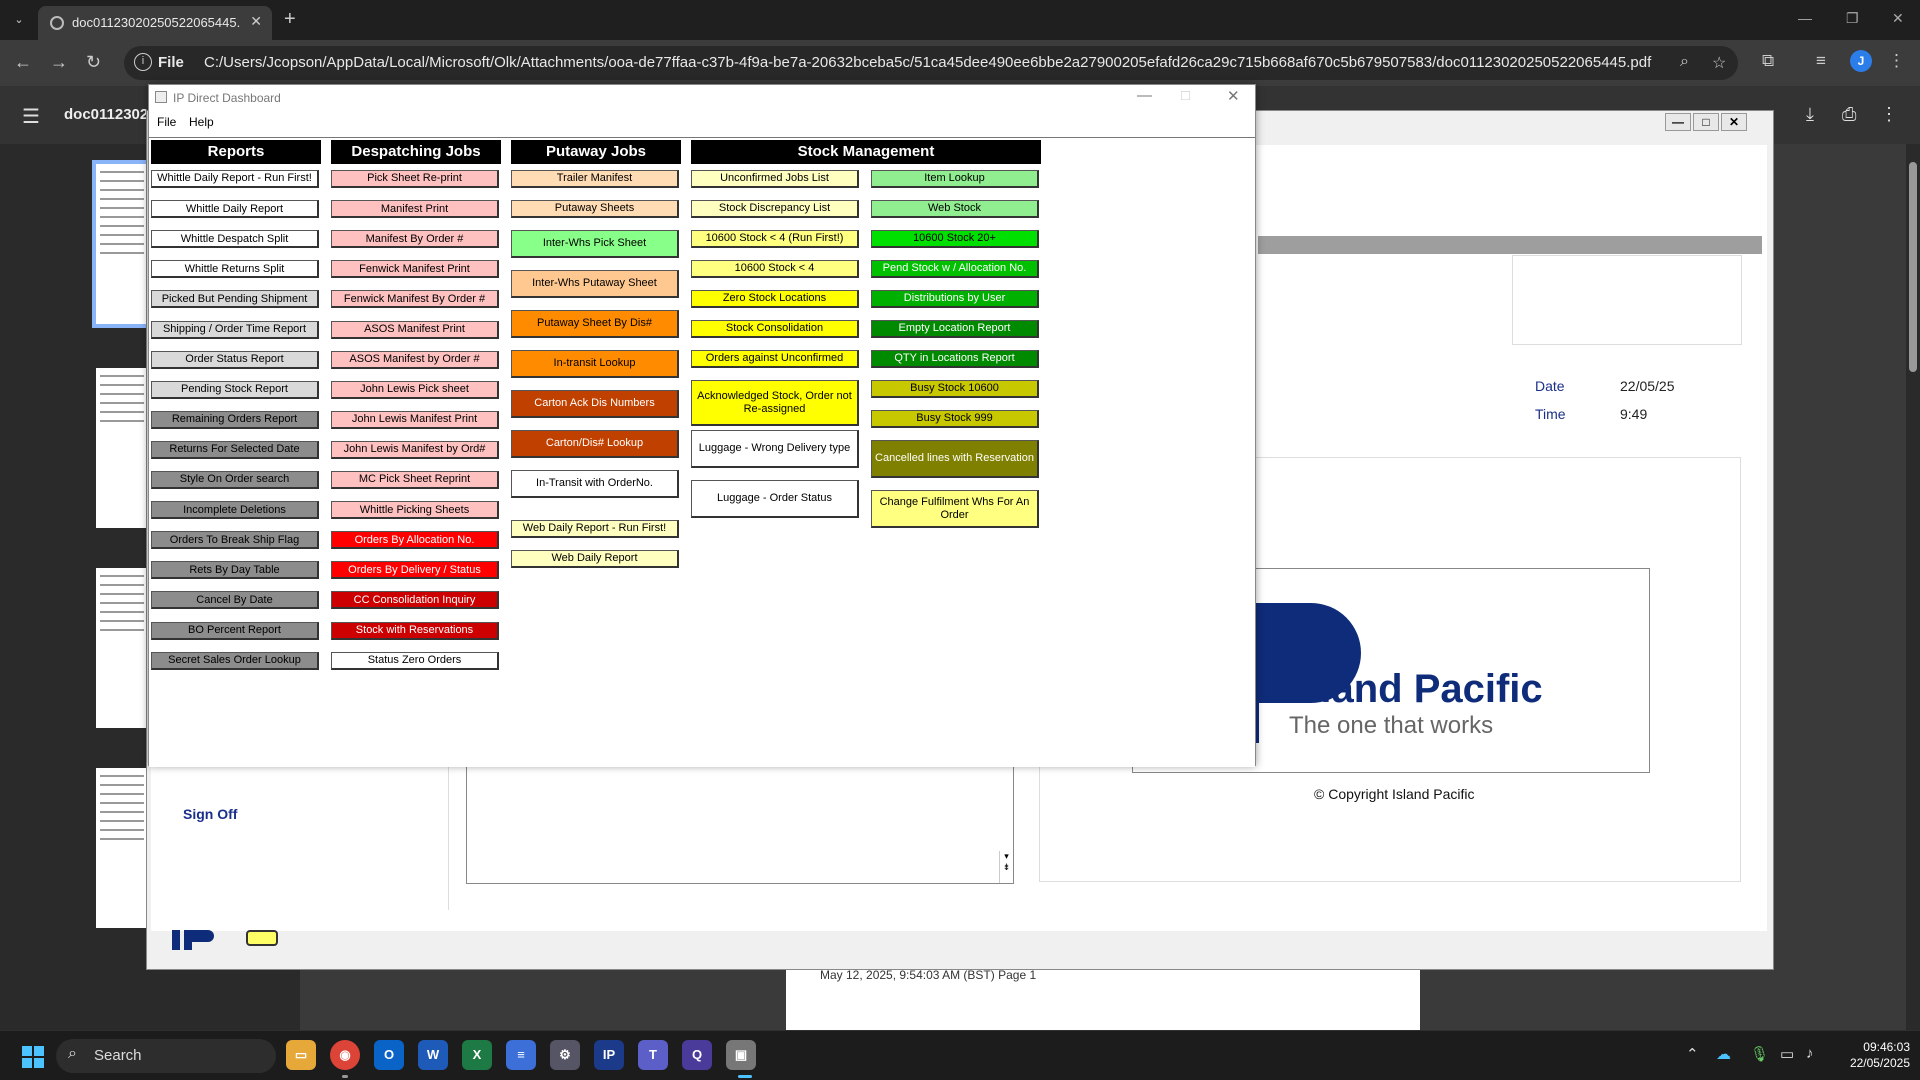 This screenshot has height=1080, width=1920. What do you see at coordinates (31, 116) in the screenshot?
I see `pdf-menu-icon: ☰` at bounding box center [31, 116].